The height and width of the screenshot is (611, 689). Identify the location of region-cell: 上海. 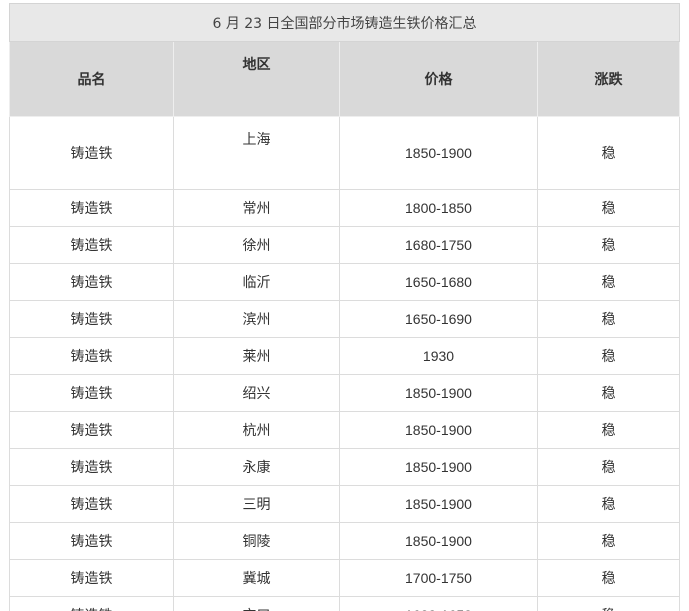
(256, 153).